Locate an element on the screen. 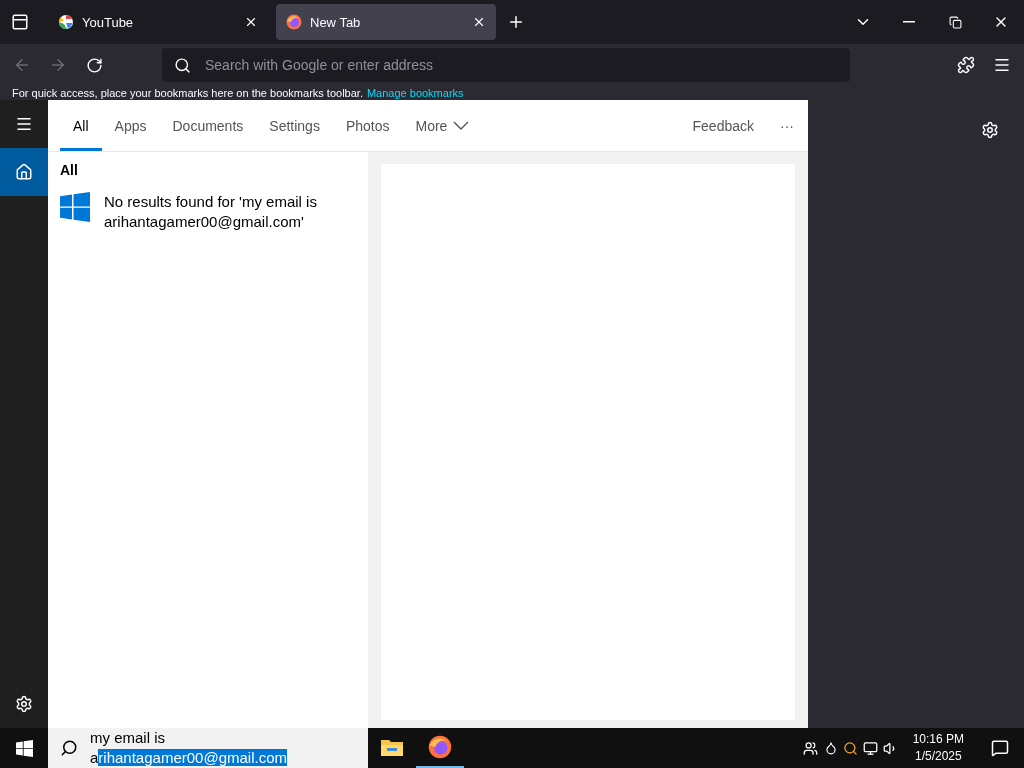 Image resolution: width=1024 pixels, height=768 pixels. people-icon is located at coordinates (811, 748).